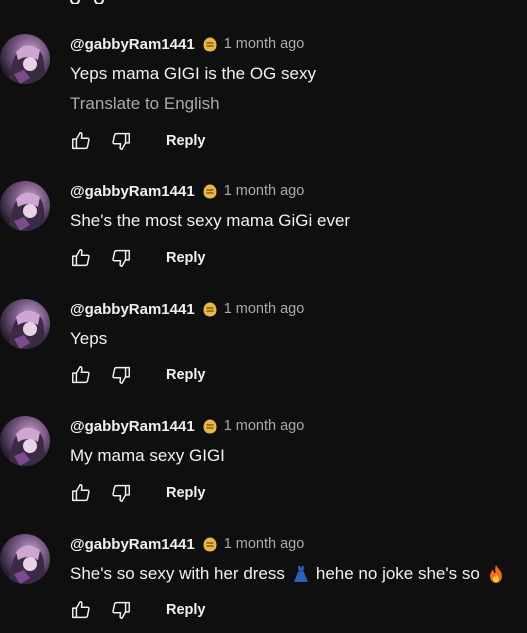 Image resolution: width=527 pixels, height=633 pixels. I want to click on translate-link: Translate to English, so click(145, 104).